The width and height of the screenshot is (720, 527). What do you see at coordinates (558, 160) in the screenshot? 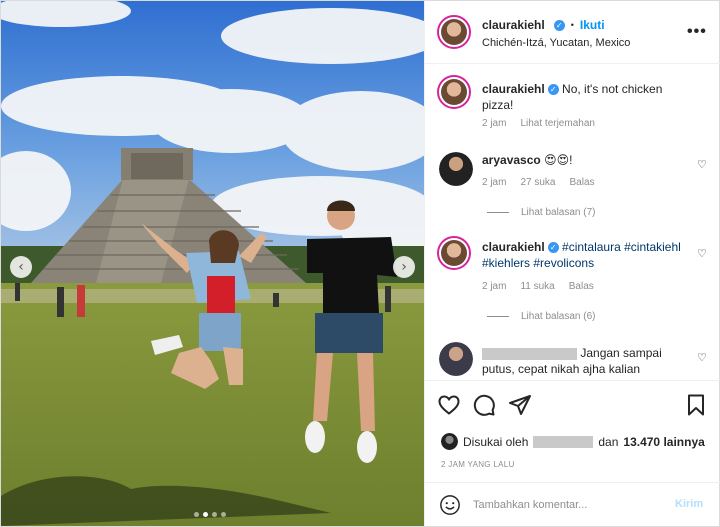
I see `comment-text: 😍😍!` at bounding box center [558, 160].